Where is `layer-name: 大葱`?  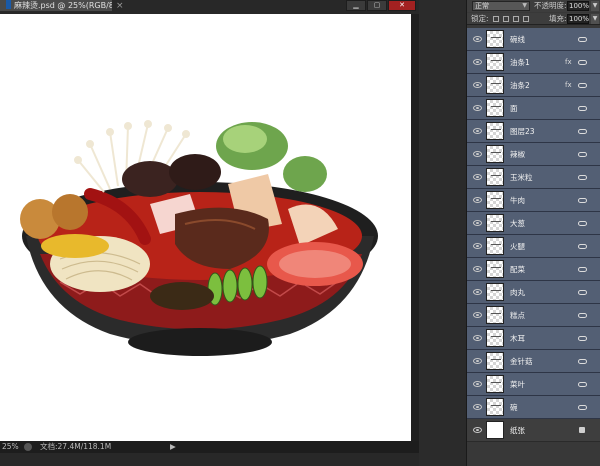 layer-name: 大葱 is located at coordinates (517, 223).